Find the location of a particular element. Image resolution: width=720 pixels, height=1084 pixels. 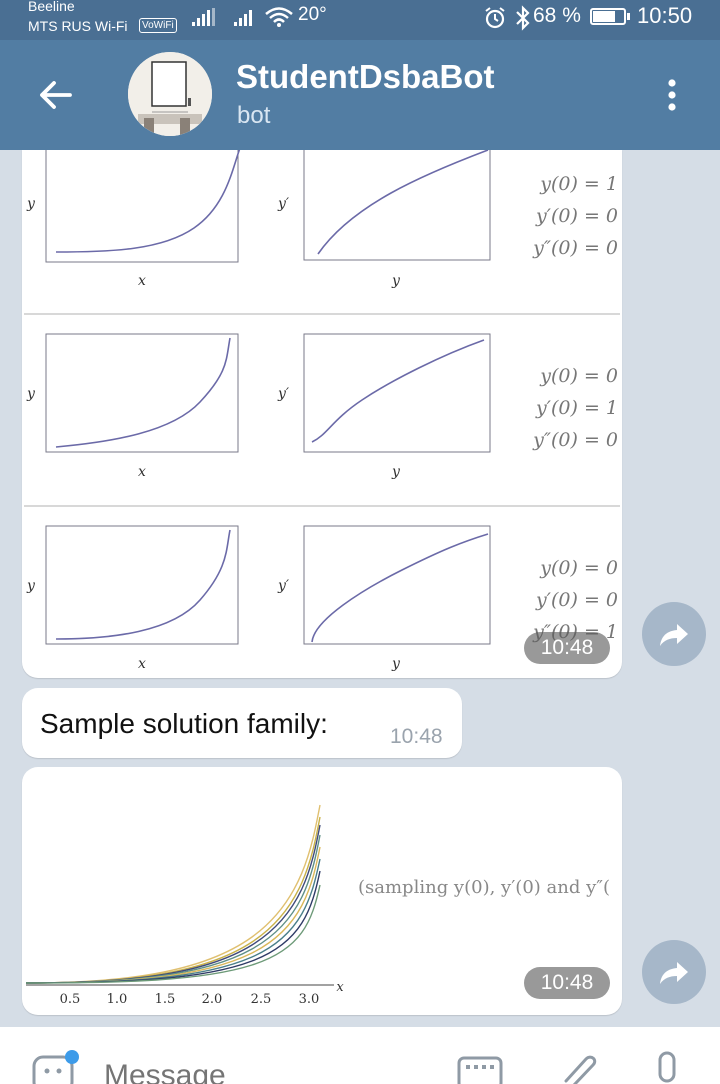

carrier-primary: Beeline is located at coordinates (51, 7).